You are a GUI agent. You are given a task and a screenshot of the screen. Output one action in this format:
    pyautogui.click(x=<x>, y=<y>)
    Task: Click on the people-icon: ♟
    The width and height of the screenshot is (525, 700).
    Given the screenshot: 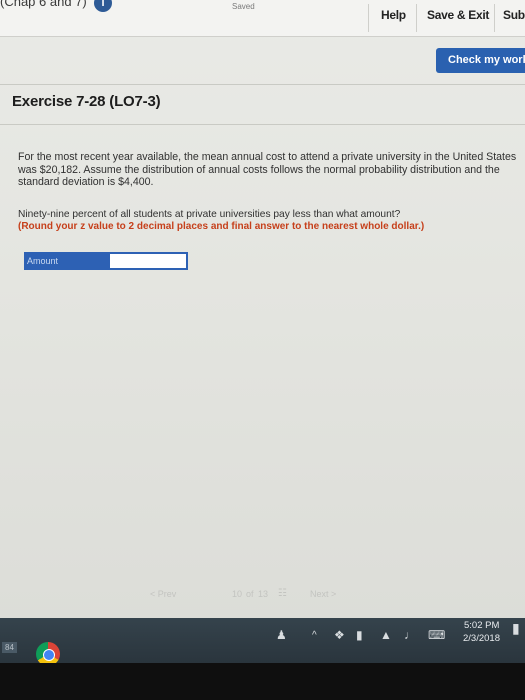 What is the action you would take?
    pyautogui.click(x=281, y=635)
    